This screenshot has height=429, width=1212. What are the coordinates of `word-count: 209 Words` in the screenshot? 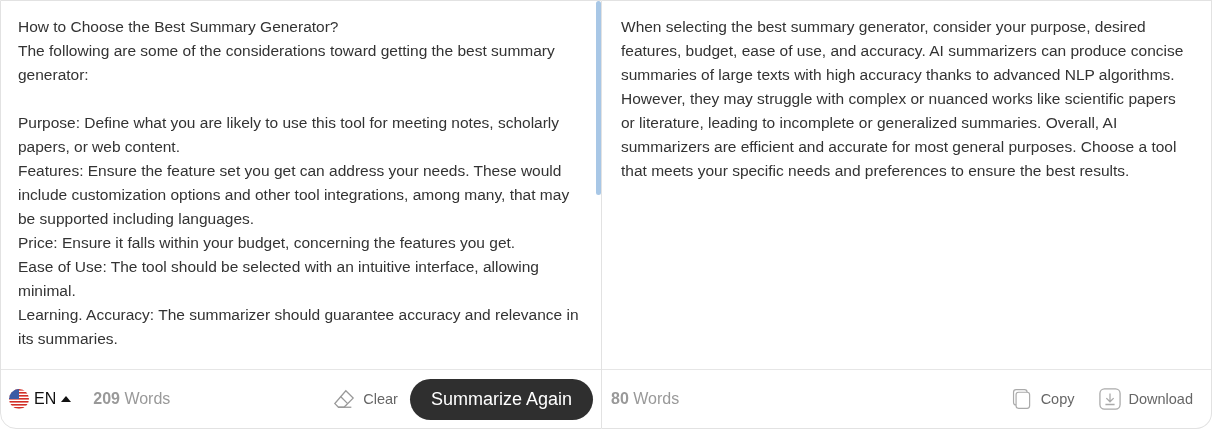 It's located at (132, 399).